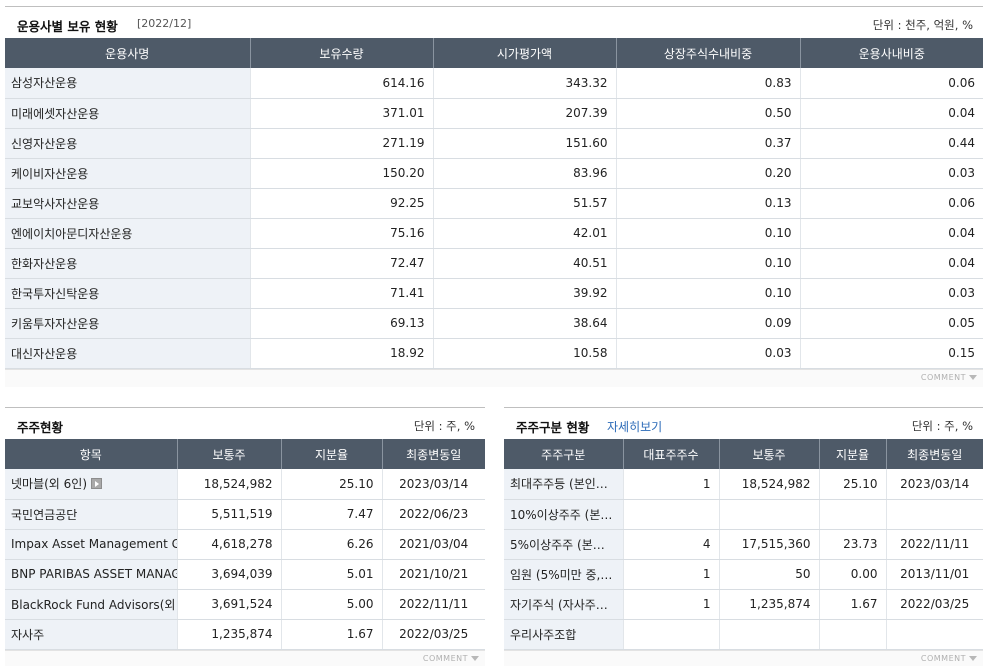 Image resolution: width=987 pixels, height=666 pixels. What do you see at coordinates (494, 293) in the screenshot?
I see `table-row: 한국투자신탁운용 71.41 39.92 0.10 0.03` at bounding box center [494, 293].